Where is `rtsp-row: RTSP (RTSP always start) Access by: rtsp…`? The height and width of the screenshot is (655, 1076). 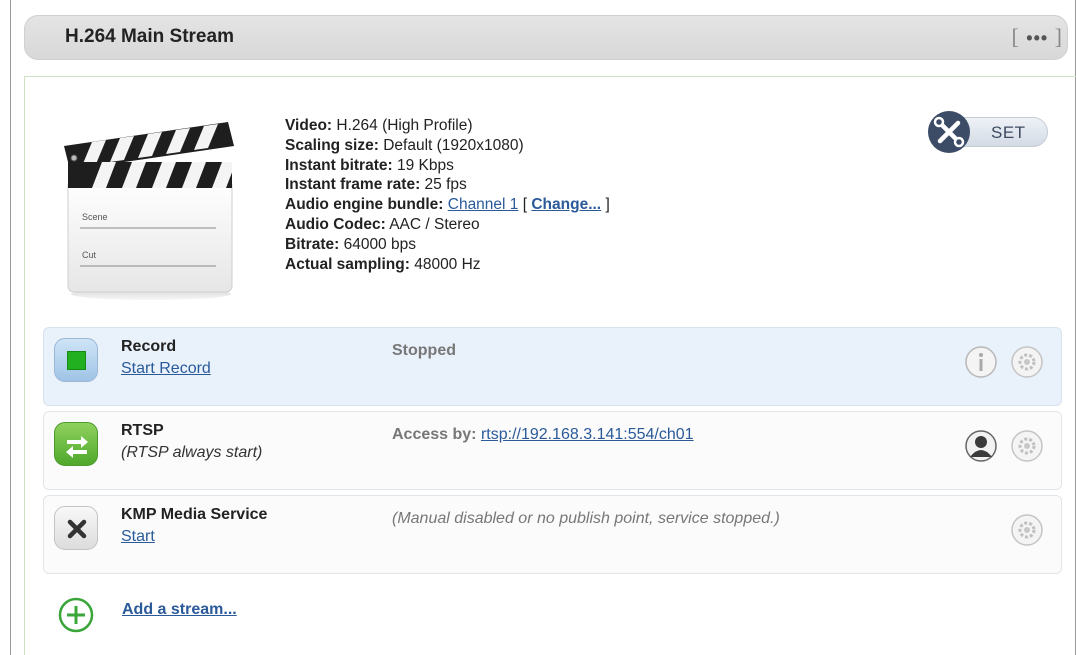
rtsp-row: RTSP (RTSP always start) Access by: rtsp… is located at coordinates (552, 450).